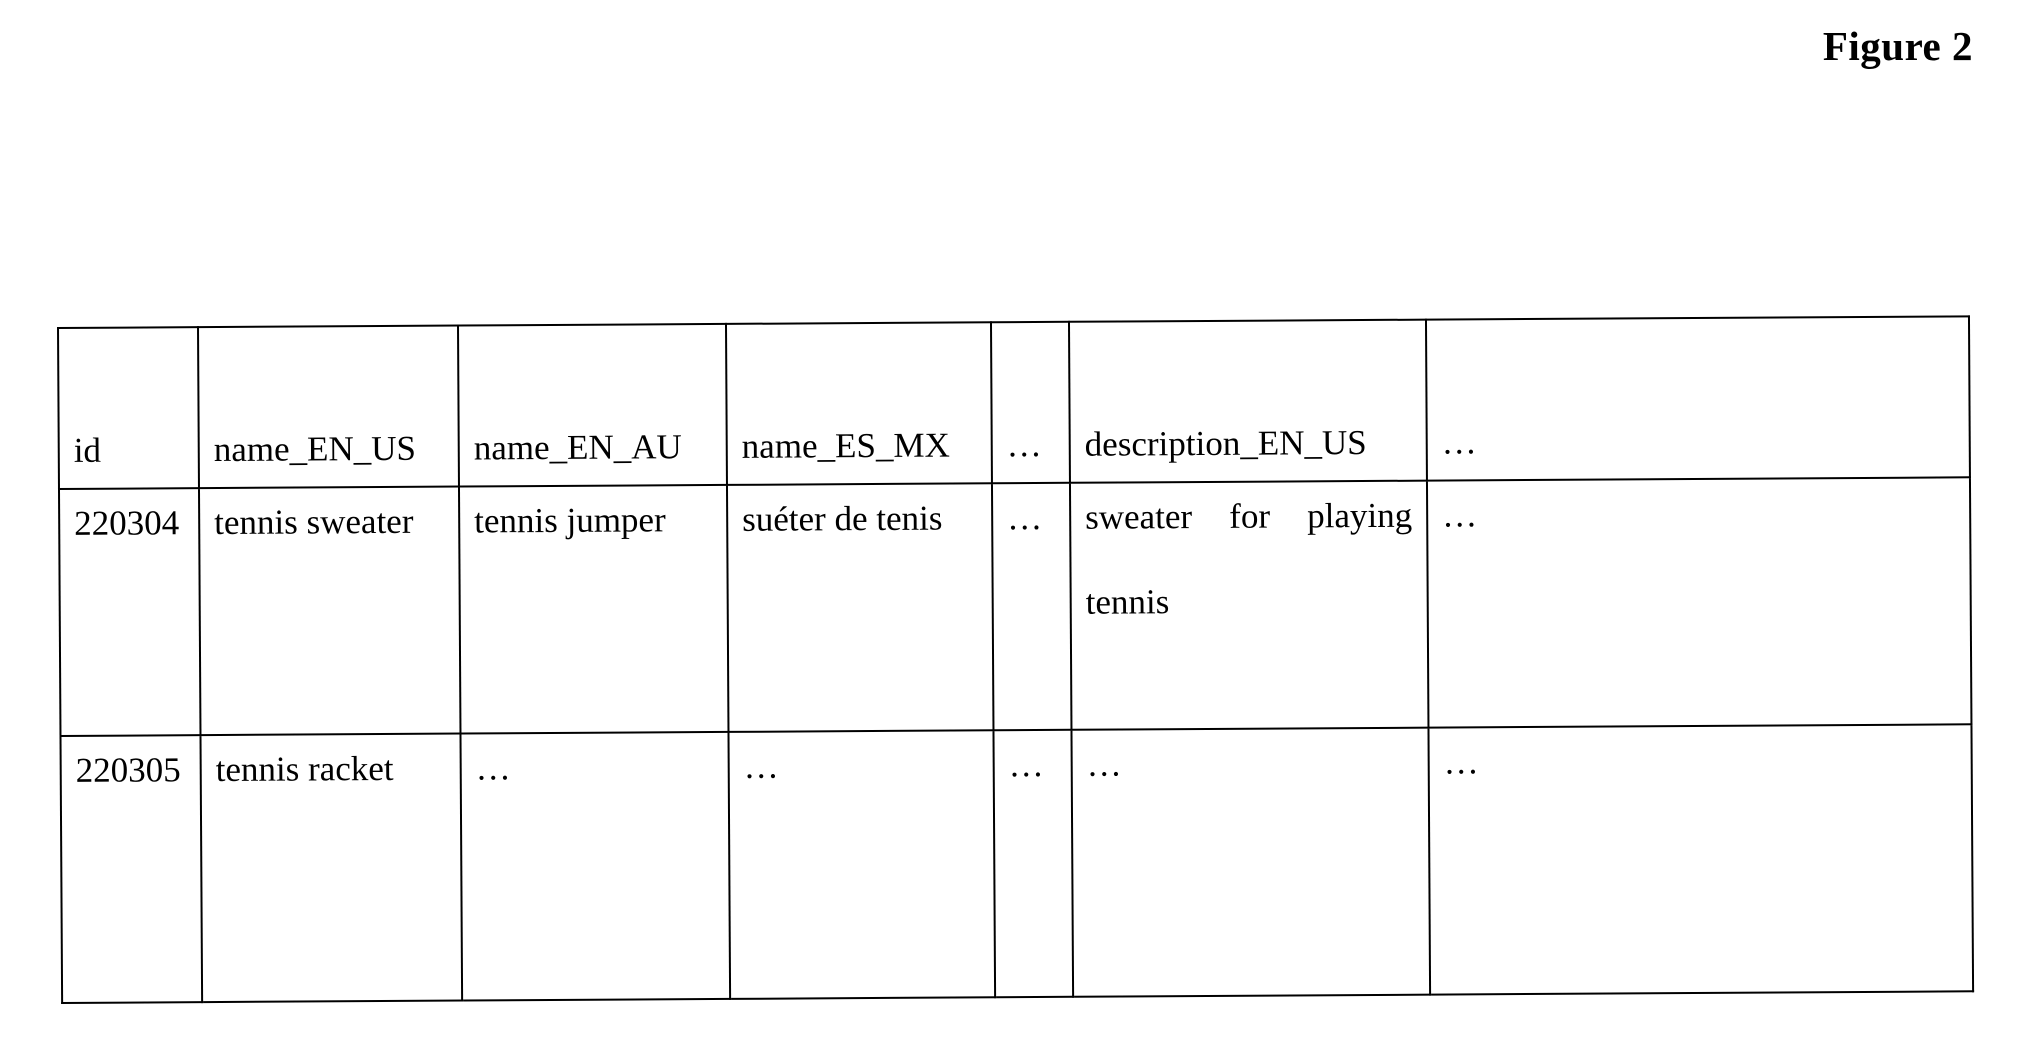 The height and width of the screenshot is (1042, 2035). Describe the element at coordinates (860, 607) in the screenshot. I see `cell-name-es-mx: suéter de tenis` at that location.